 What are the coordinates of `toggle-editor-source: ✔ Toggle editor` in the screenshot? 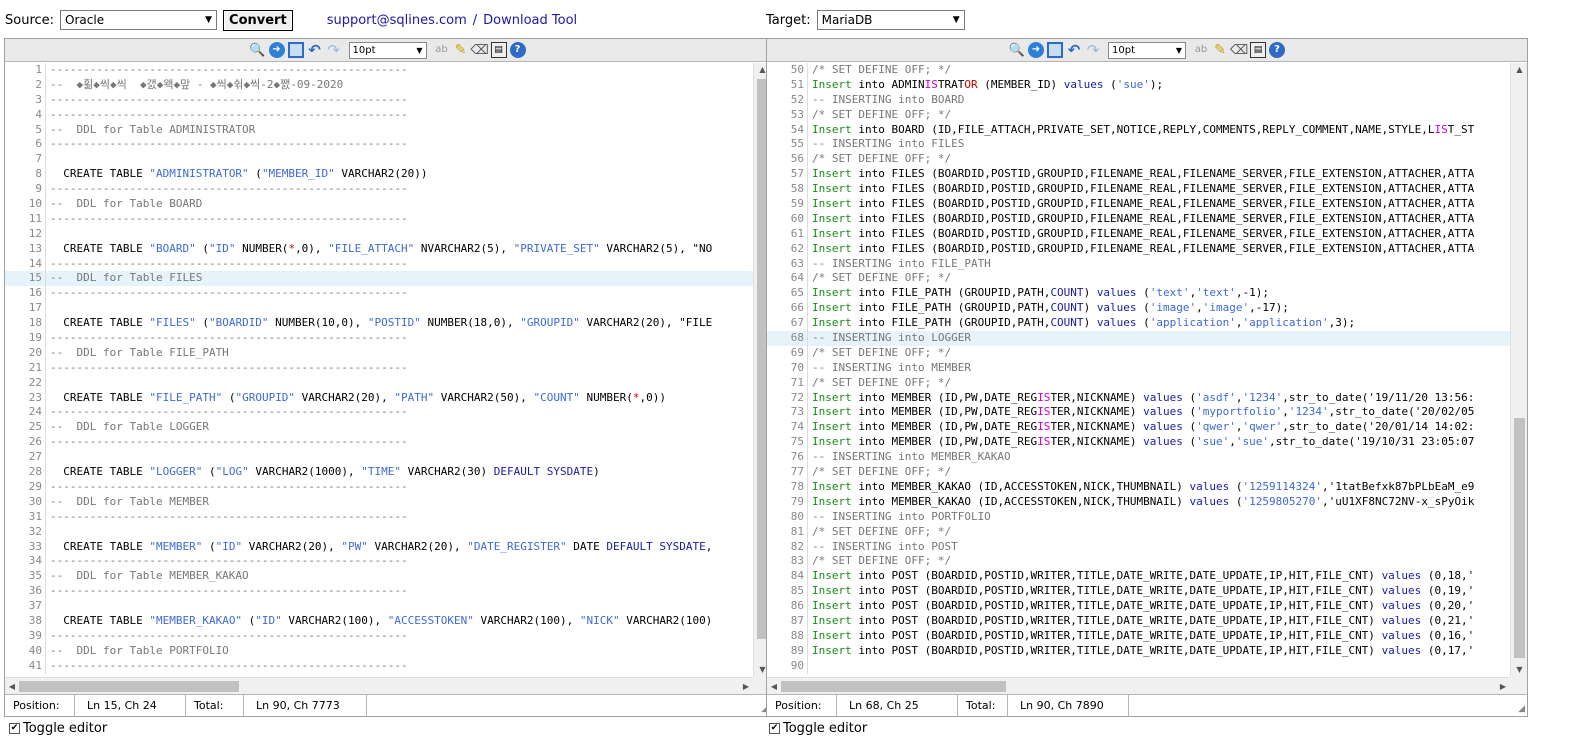 It's located at (58, 728).